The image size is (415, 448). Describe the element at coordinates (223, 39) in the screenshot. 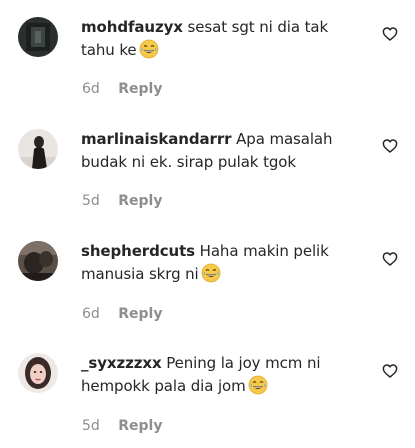

I see `comment-text: mohdfauzyx sesat sgt ni dia tak tahu ke` at that location.